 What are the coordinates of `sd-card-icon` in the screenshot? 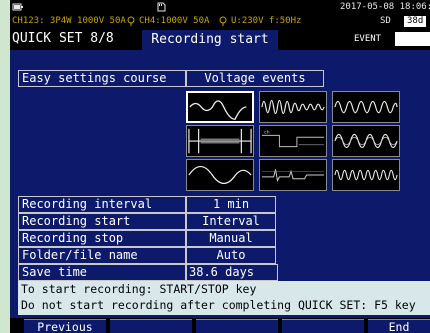 It's located at (161, 7).